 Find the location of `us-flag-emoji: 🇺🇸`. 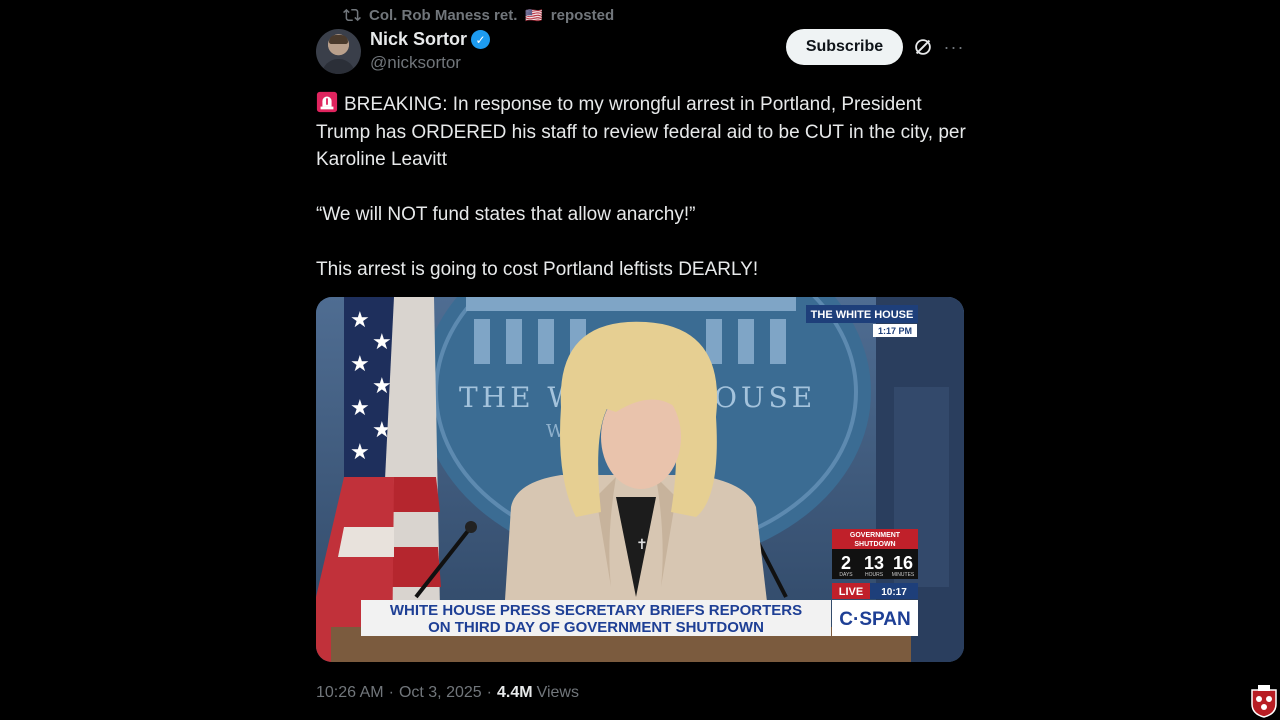

us-flag-emoji: 🇺🇸 is located at coordinates (534, 14).